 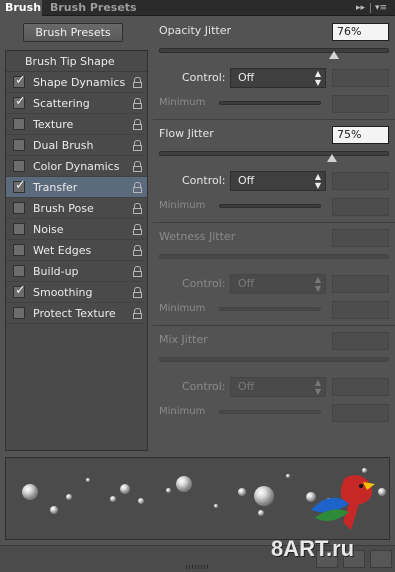 What do you see at coordinates (360, 104) in the screenshot?
I see `opacity-jitter-minimum-value` at bounding box center [360, 104].